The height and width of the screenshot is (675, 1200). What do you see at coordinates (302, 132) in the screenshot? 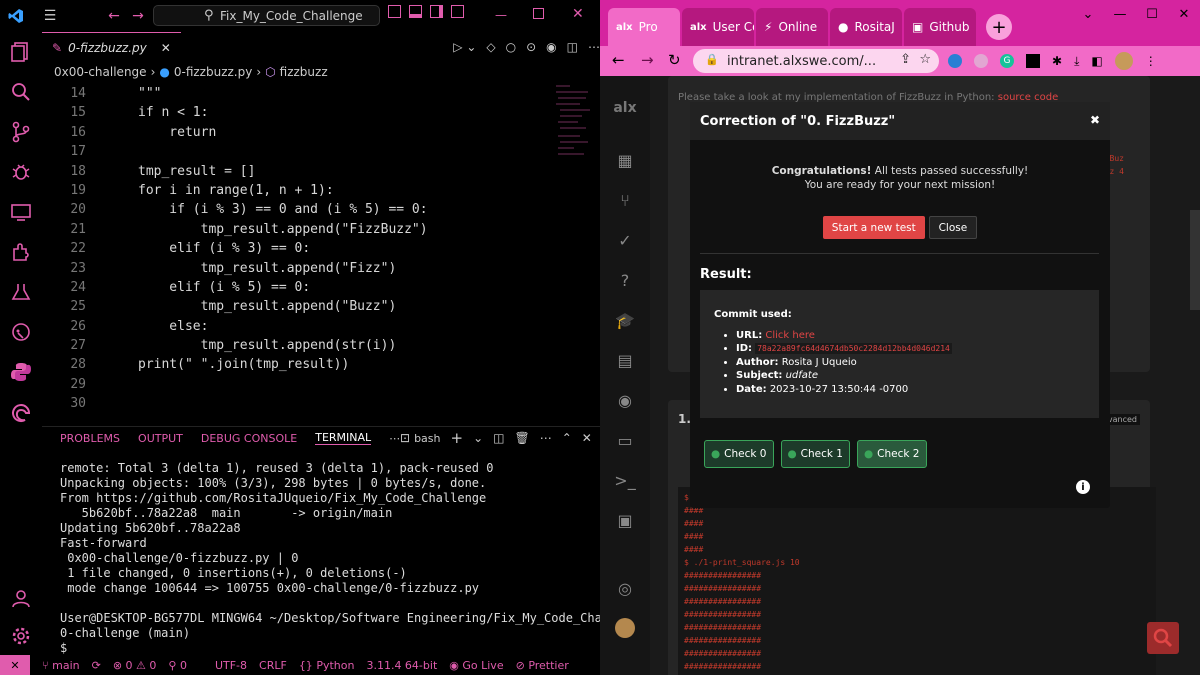
I see `code-line: 16 return` at bounding box center [302, 132].